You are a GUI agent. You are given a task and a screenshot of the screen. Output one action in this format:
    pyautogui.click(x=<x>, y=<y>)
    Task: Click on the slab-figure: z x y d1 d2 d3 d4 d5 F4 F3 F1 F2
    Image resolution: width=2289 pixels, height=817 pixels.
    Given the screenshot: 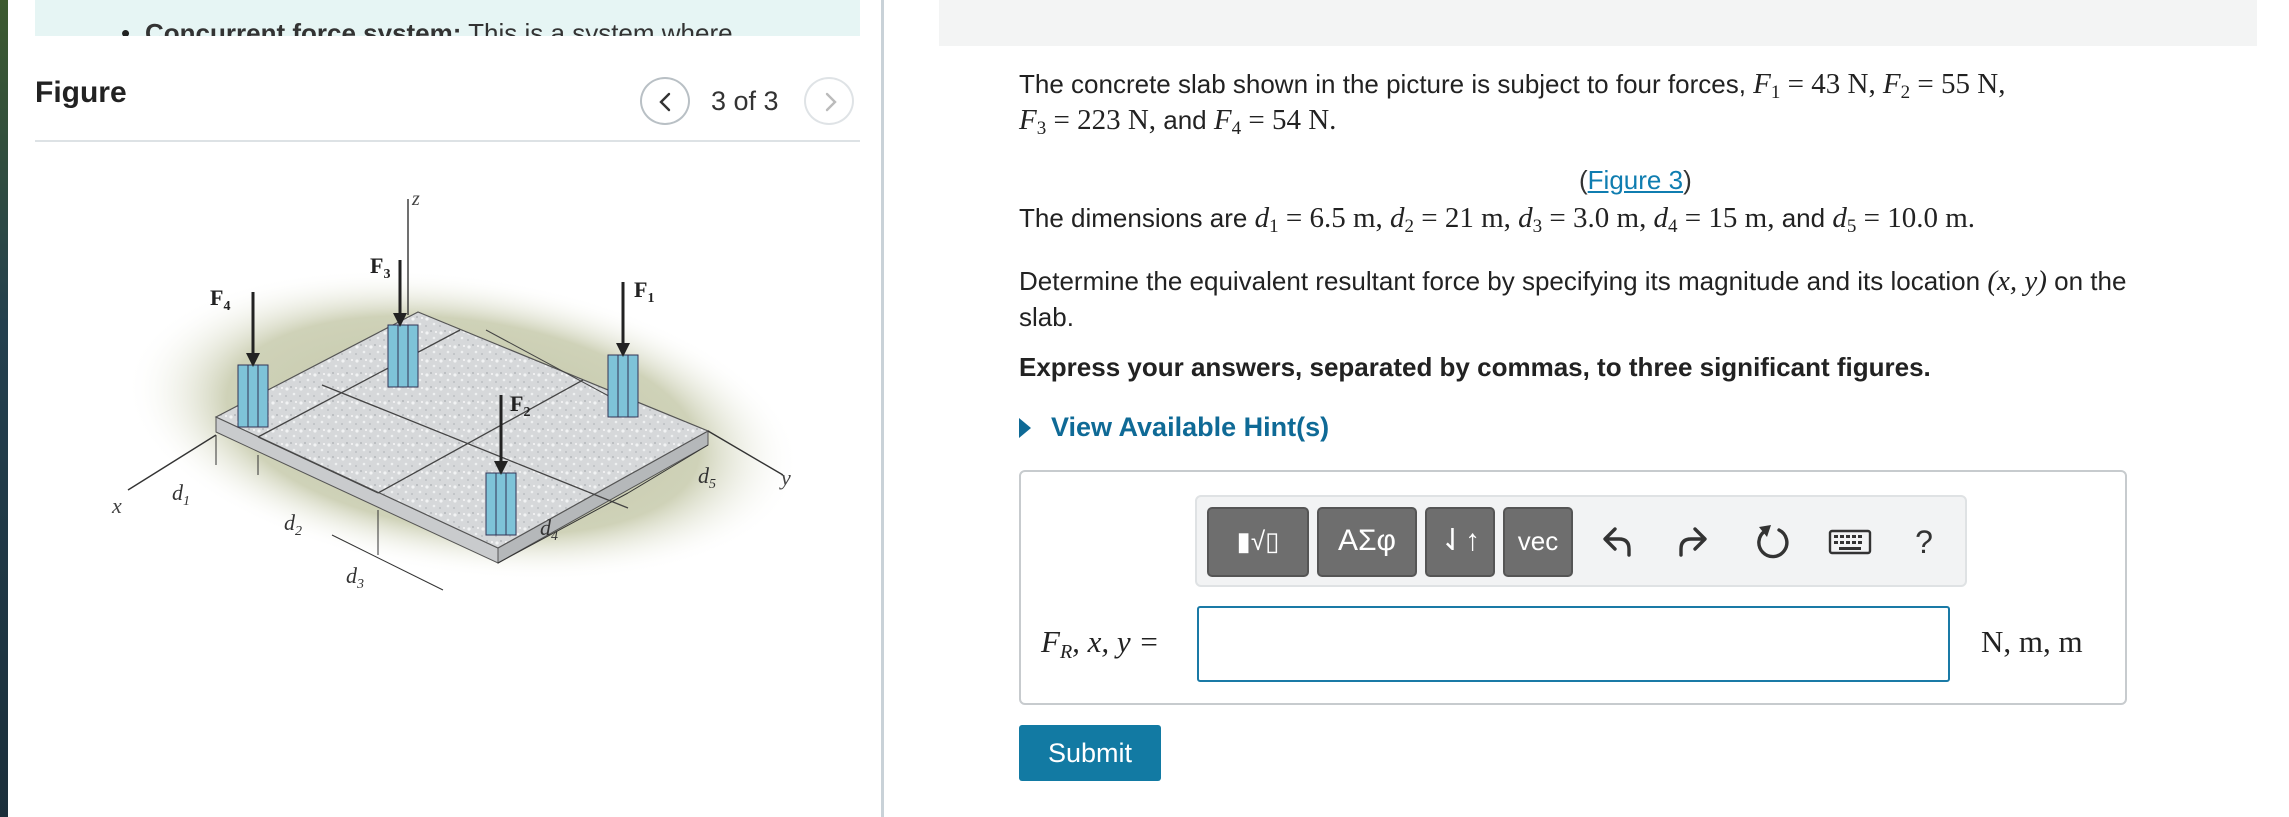 What is the action you would take?
    pyautogui.click(x=456, y=390)
    